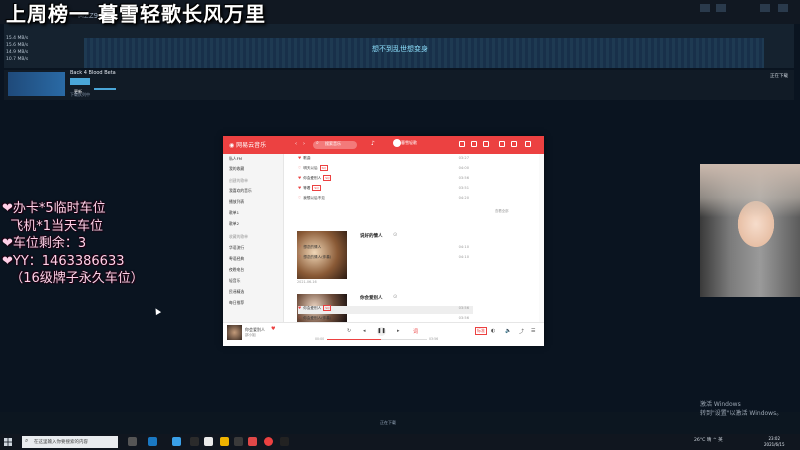  I want to click on now-playing-cover, so click(234, 332).